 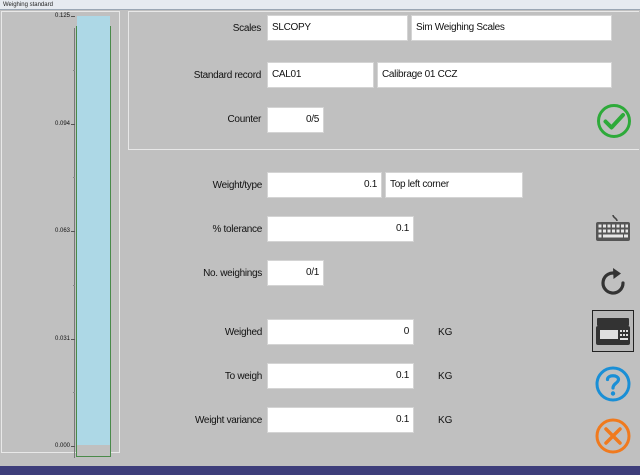 I want to click on confirm-button, so click(x=614, y=121).